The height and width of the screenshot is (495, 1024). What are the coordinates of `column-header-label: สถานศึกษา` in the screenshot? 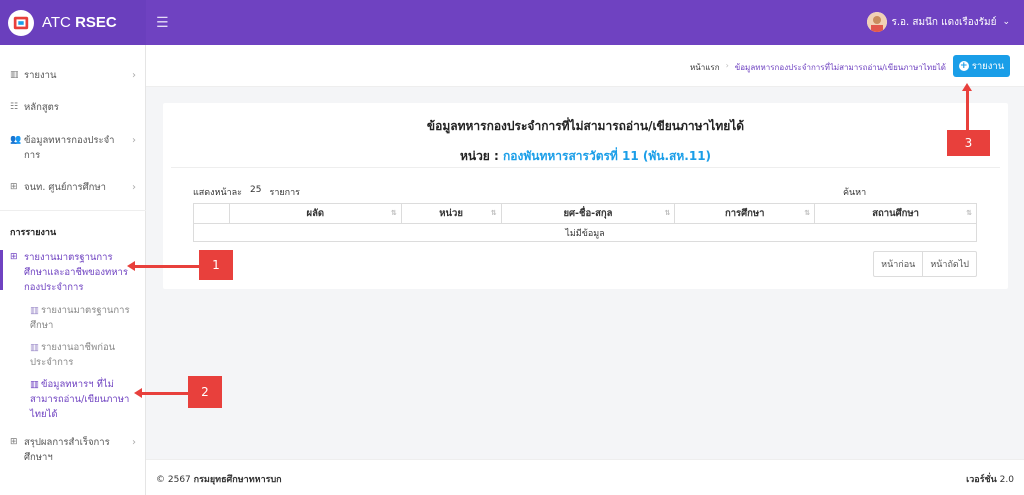 It's located at (895, 213).